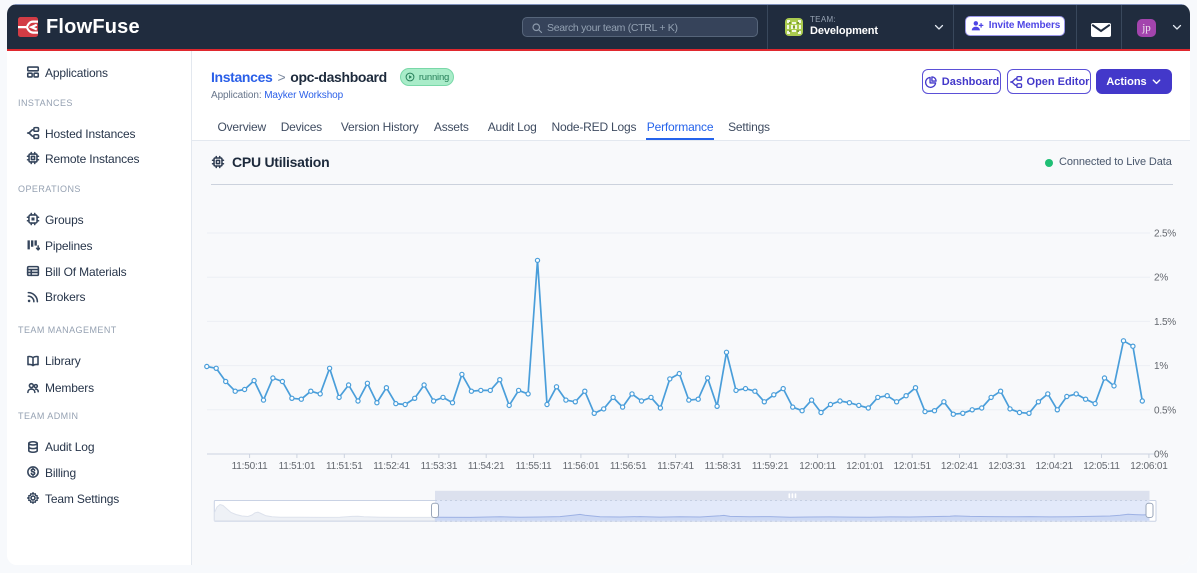  Describe the element at coordinates (581, 466) in the screenshot. I see `svg-text: 11:56:01` at that location.